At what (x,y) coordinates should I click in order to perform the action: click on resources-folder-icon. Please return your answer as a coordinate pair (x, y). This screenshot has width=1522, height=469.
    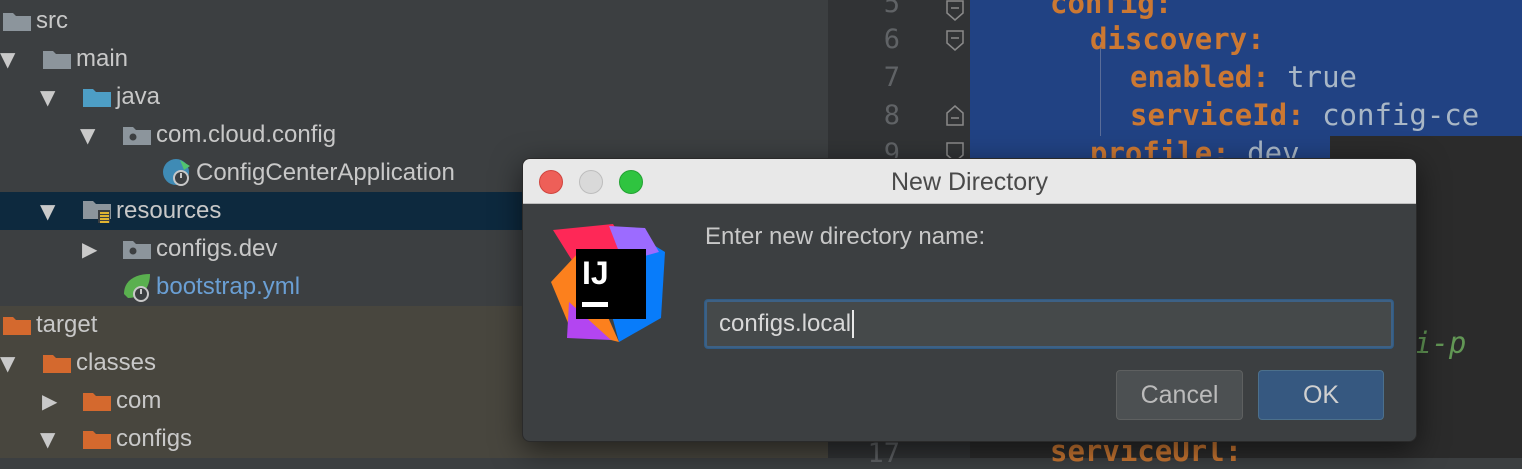
    Looking at the image, I should click on (97, 211).